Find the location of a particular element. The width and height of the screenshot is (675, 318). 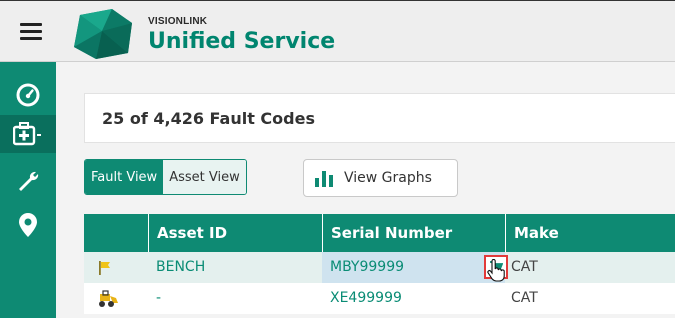

medical-kit-icon is located at coordinates (27, 134).